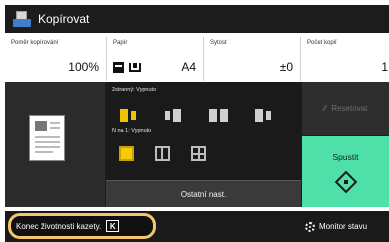  What do you see at coordinates (22, 19) in the screenshot?
I see `copier-icon` at bounding box center [22, 19].